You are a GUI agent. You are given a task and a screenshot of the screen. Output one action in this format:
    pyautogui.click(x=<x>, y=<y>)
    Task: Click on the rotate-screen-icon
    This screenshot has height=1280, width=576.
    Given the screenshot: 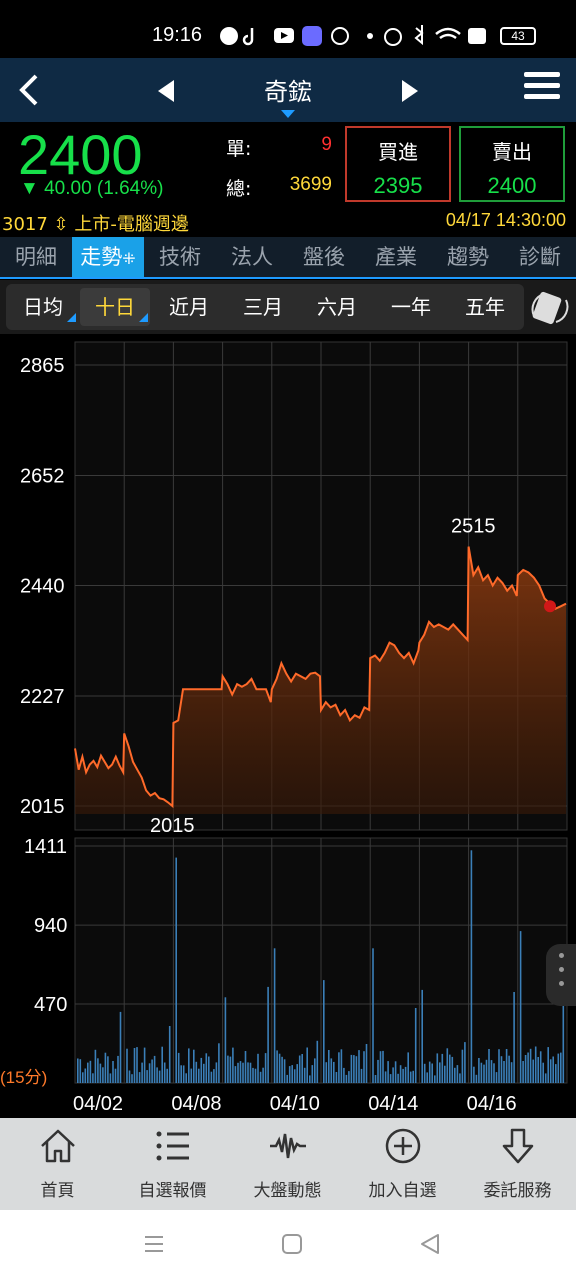 What is the action you would take?
    pyautogui.click(x=550, y=308)
    